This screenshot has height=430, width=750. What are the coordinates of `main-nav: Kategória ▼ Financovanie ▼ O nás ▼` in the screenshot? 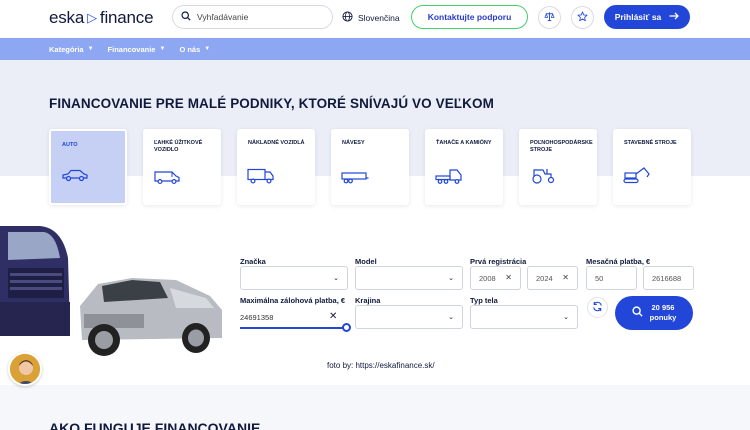 It's located at (375, 49).